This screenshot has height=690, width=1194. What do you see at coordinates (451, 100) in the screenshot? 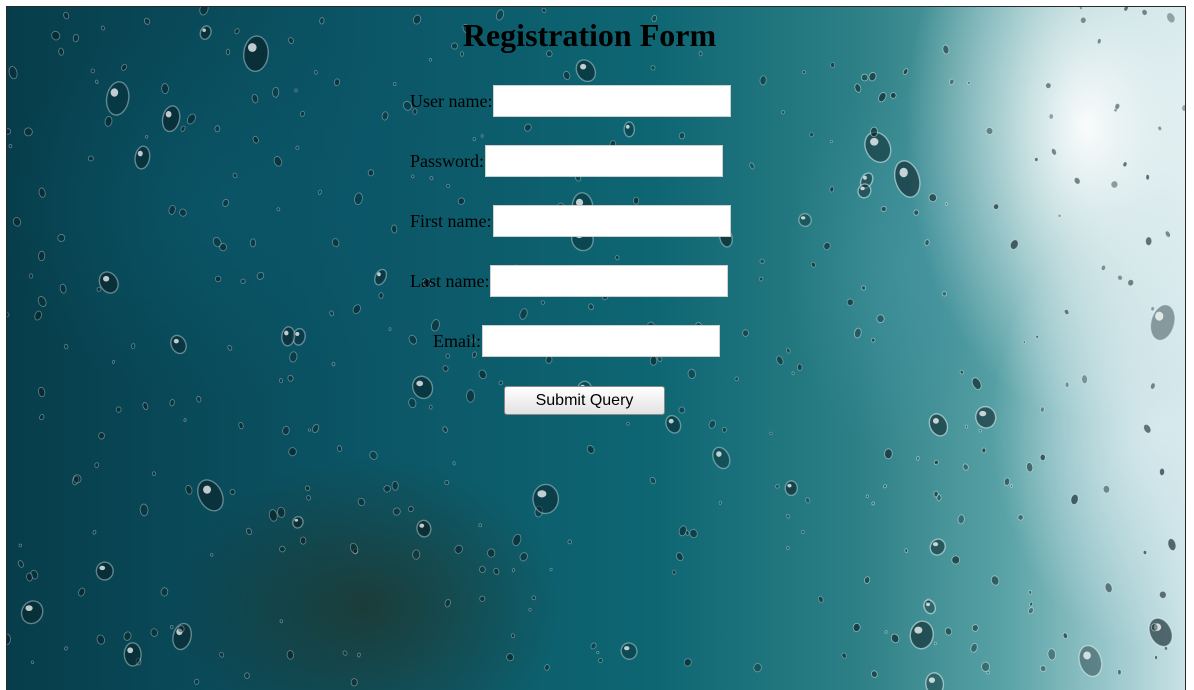
I see `username-label: User name:` at bounding box center [451, 100].